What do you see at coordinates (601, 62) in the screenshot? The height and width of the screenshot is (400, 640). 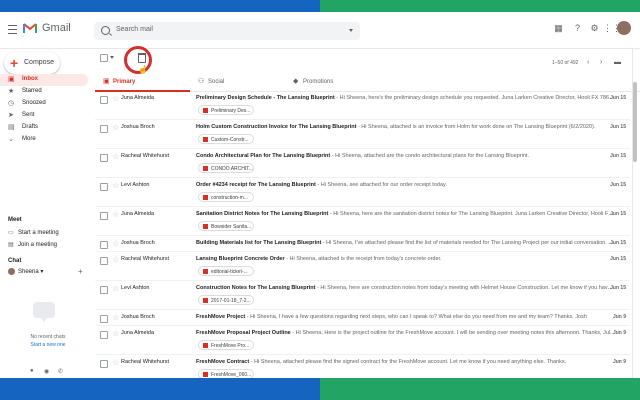 I see `older-icon: ›` at bounding box center [601, 62].